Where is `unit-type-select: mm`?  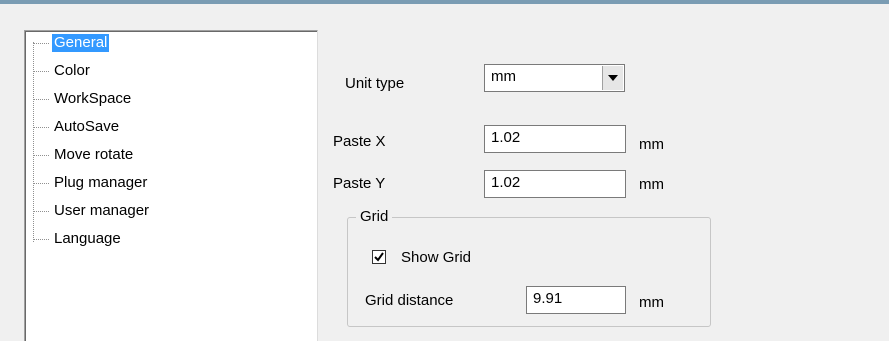
unit-type-select: mm is located at coordinates (554, 78).